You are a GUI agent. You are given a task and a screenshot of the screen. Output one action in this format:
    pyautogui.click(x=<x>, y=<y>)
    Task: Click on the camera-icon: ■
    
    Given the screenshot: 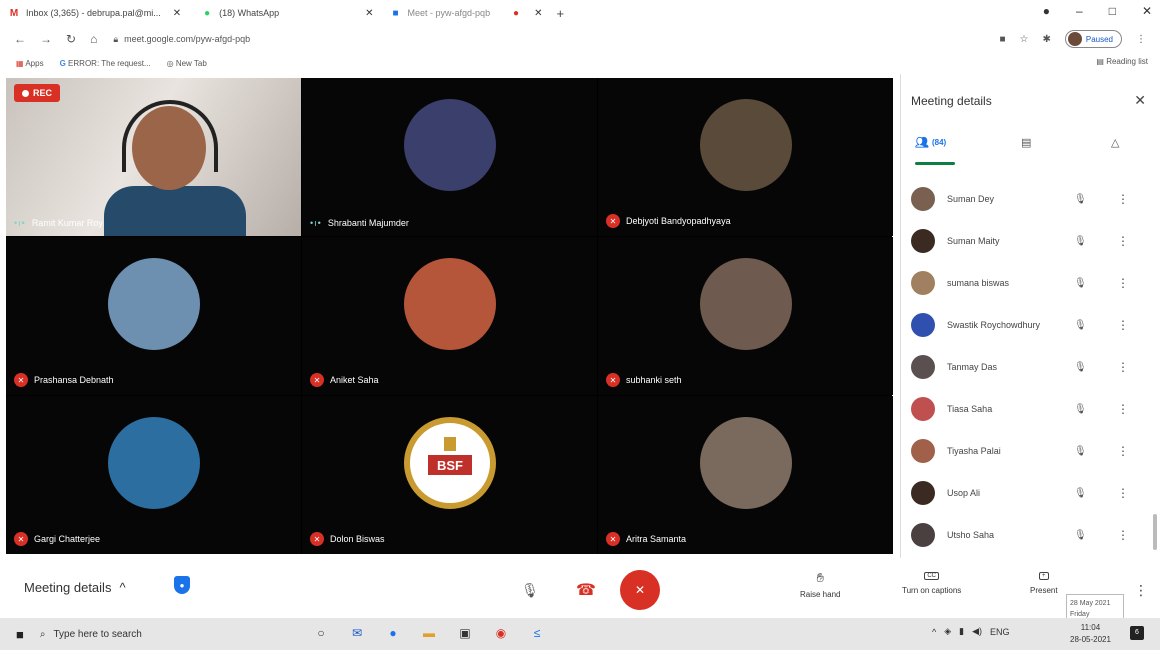 What is the action you would take?
    pyautogui.click(x=1002, y=39)
    